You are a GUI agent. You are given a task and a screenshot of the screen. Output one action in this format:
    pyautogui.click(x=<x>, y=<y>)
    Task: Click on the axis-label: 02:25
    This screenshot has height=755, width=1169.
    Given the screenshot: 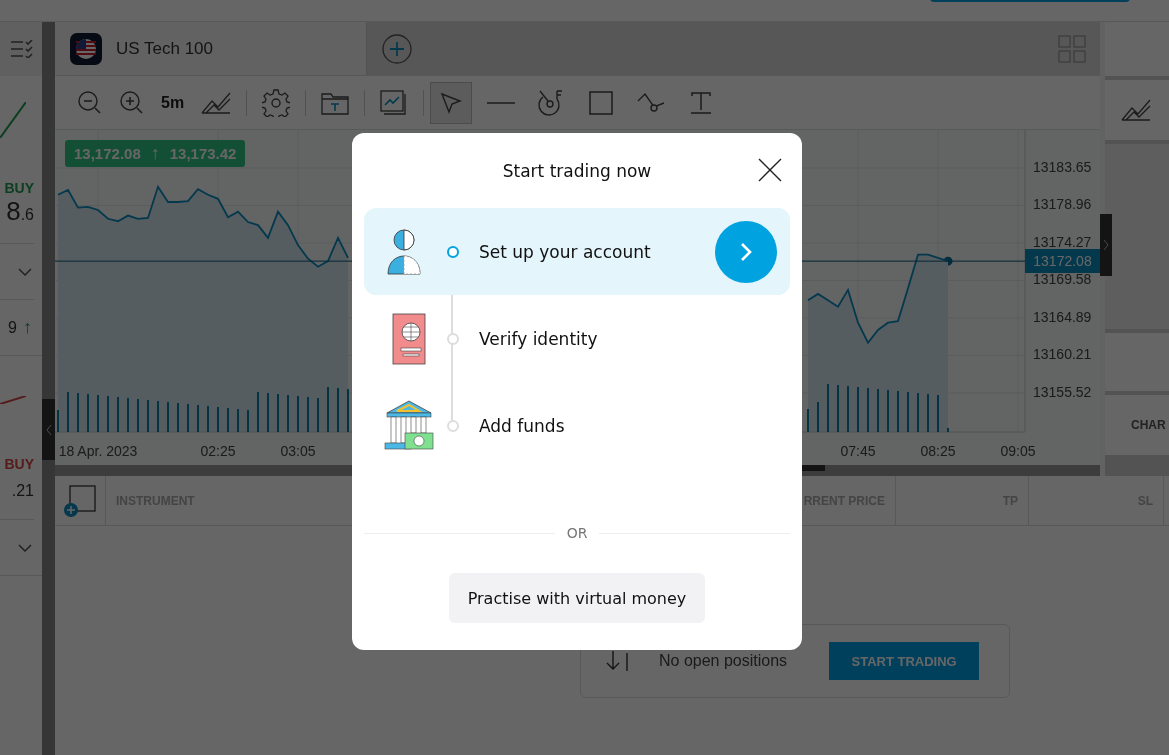 What is the action you would take?
    pyautogui.click(x=218, y=451)
    